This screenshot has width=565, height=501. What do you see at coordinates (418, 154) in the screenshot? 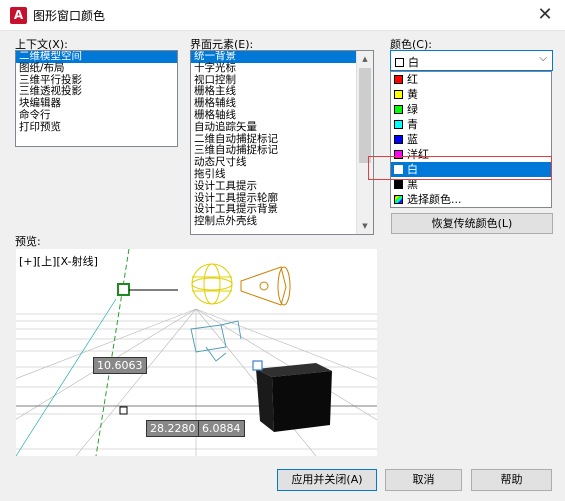
I see `color-option-label: 洋红` at bounding box center [418, 154].